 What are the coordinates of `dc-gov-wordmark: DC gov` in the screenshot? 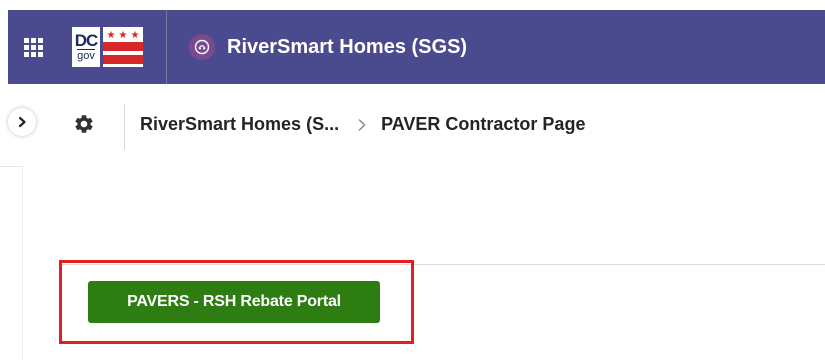 It's located at (86, 47).